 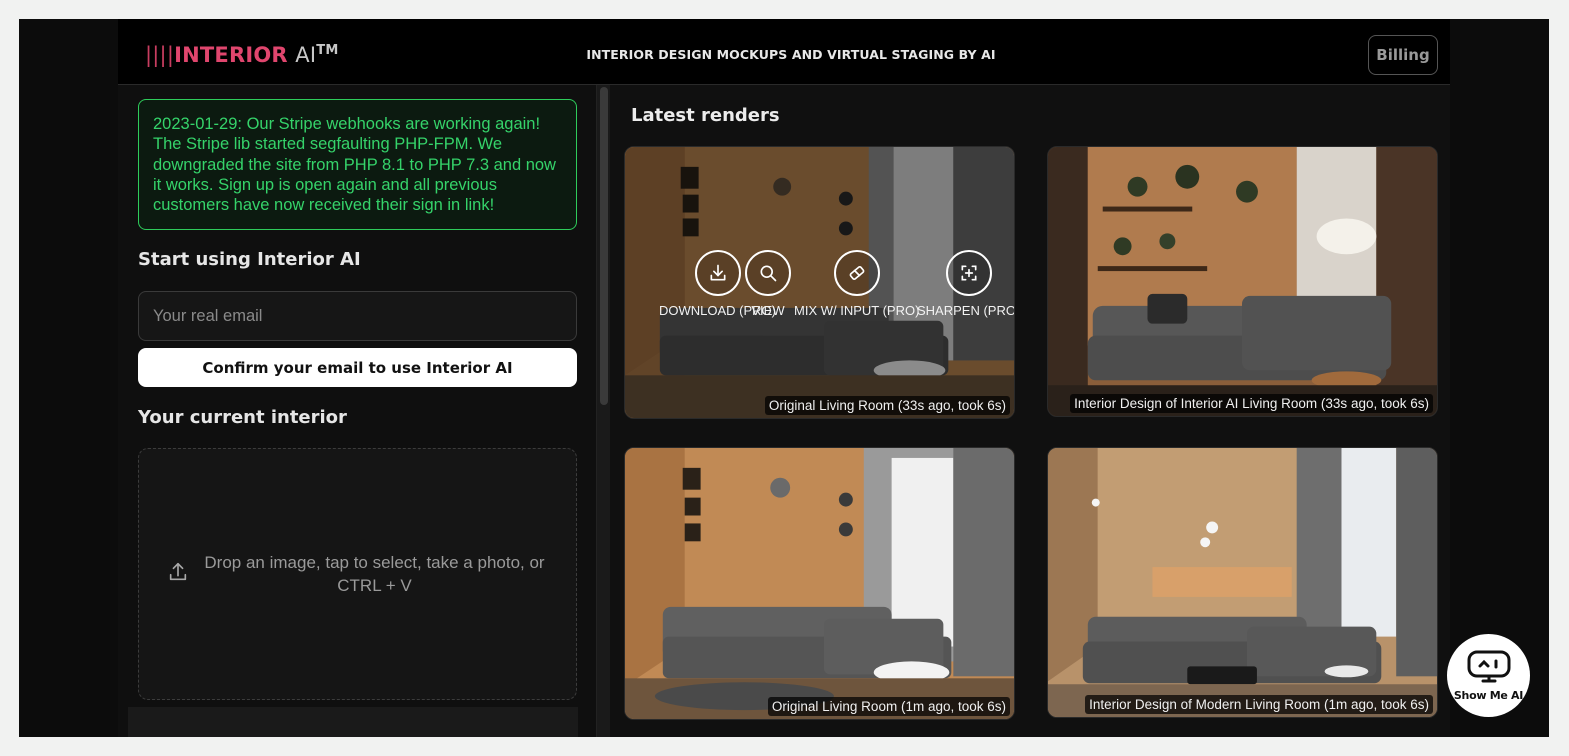 I want to click on eraser-icon, so click(x=856, y=273).